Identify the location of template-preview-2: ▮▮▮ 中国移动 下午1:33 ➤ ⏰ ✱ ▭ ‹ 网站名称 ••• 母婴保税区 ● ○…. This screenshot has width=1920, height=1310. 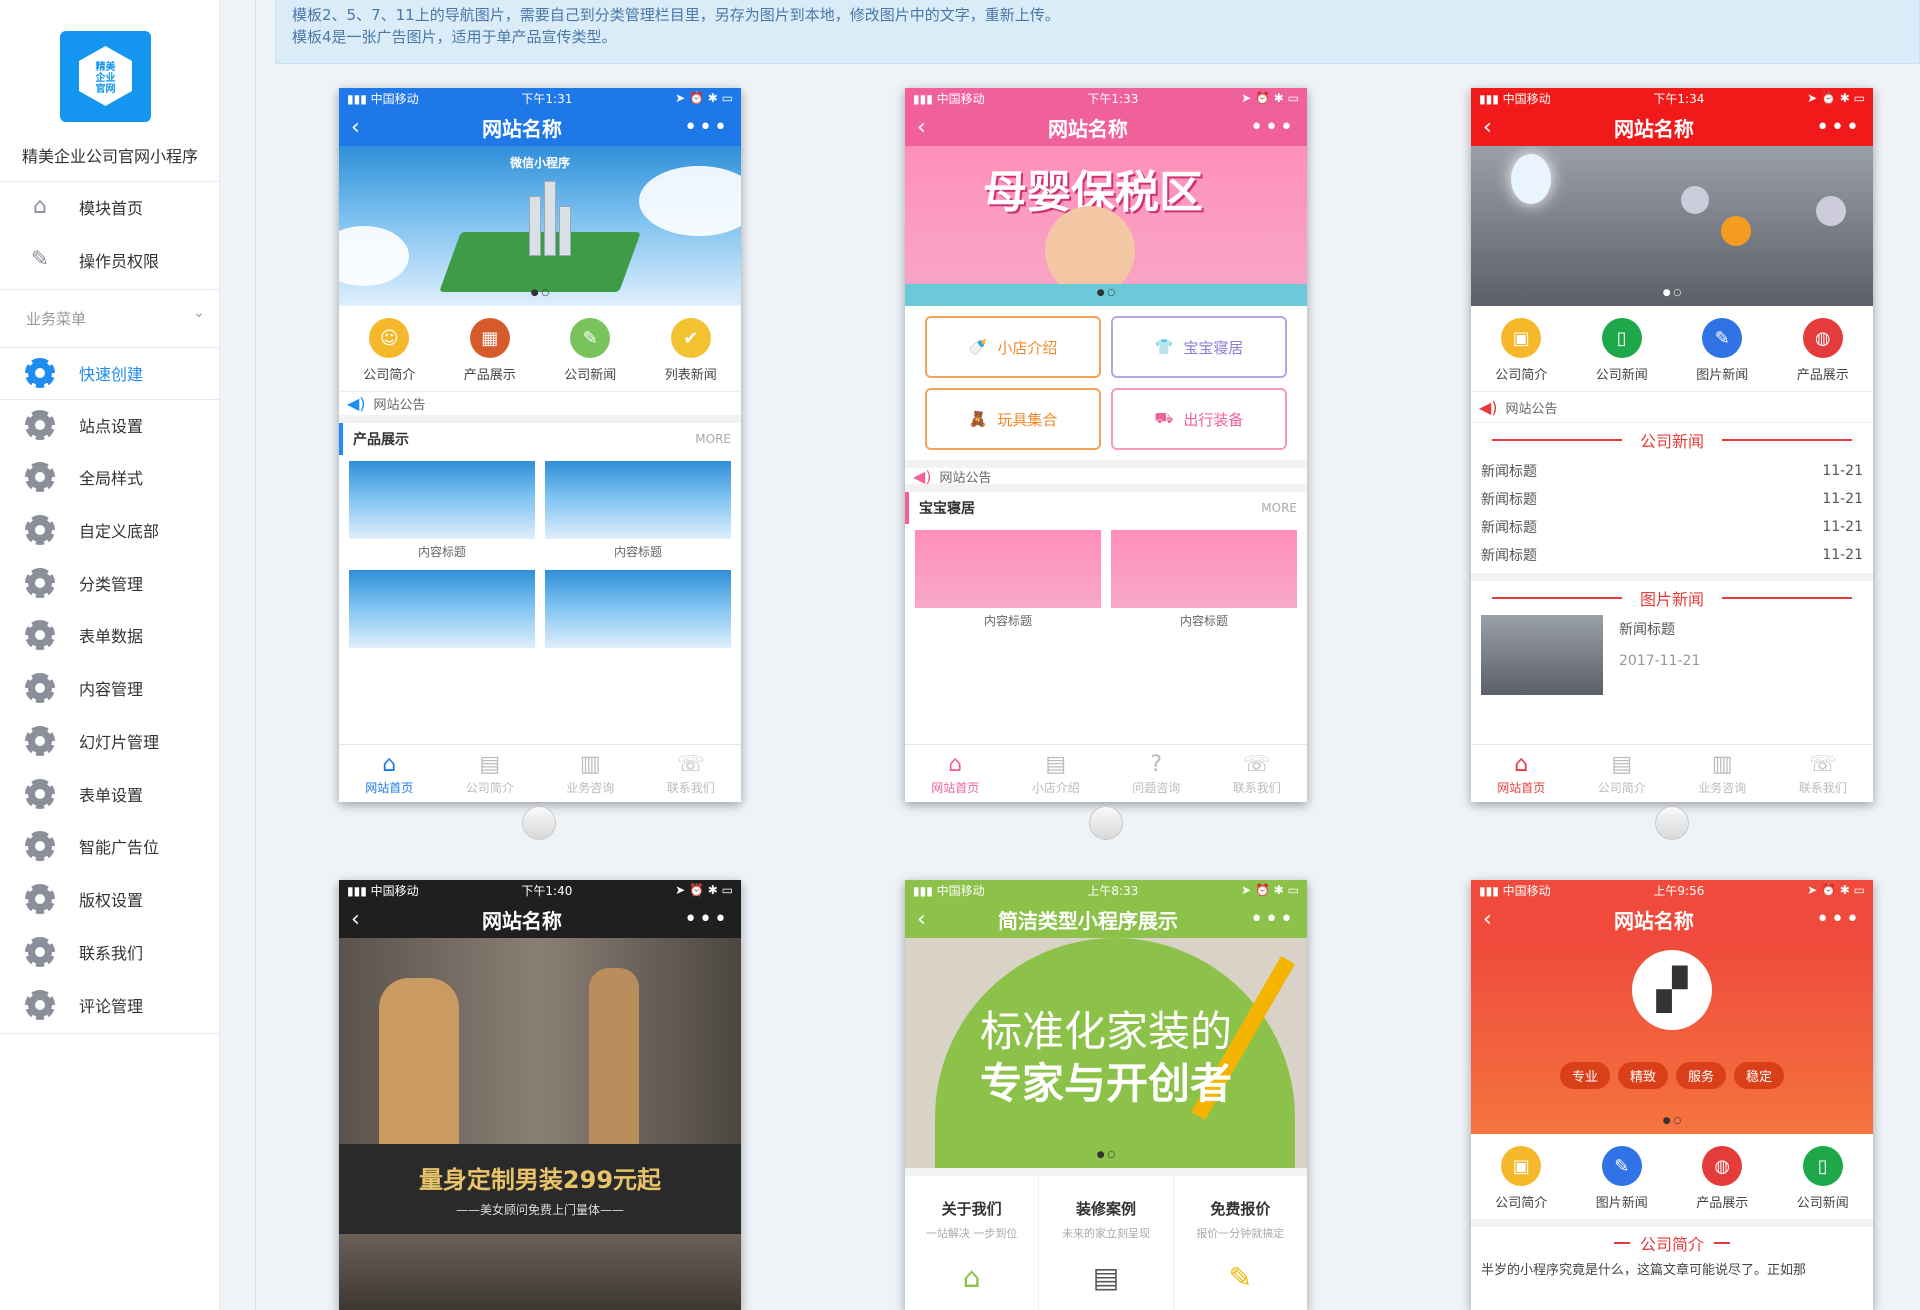
(1106, 445).